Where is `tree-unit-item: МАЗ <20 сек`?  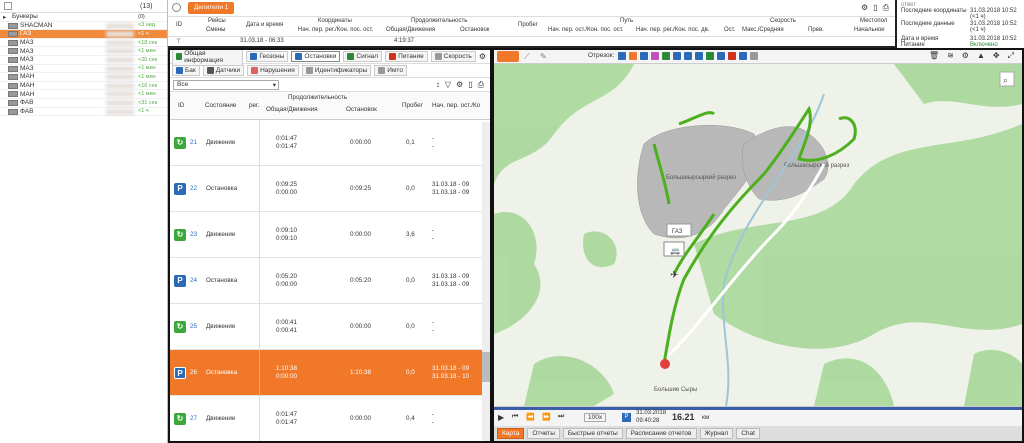 tree-unit-item: МАЗ <20 сек is located at coordinates (83, 60).